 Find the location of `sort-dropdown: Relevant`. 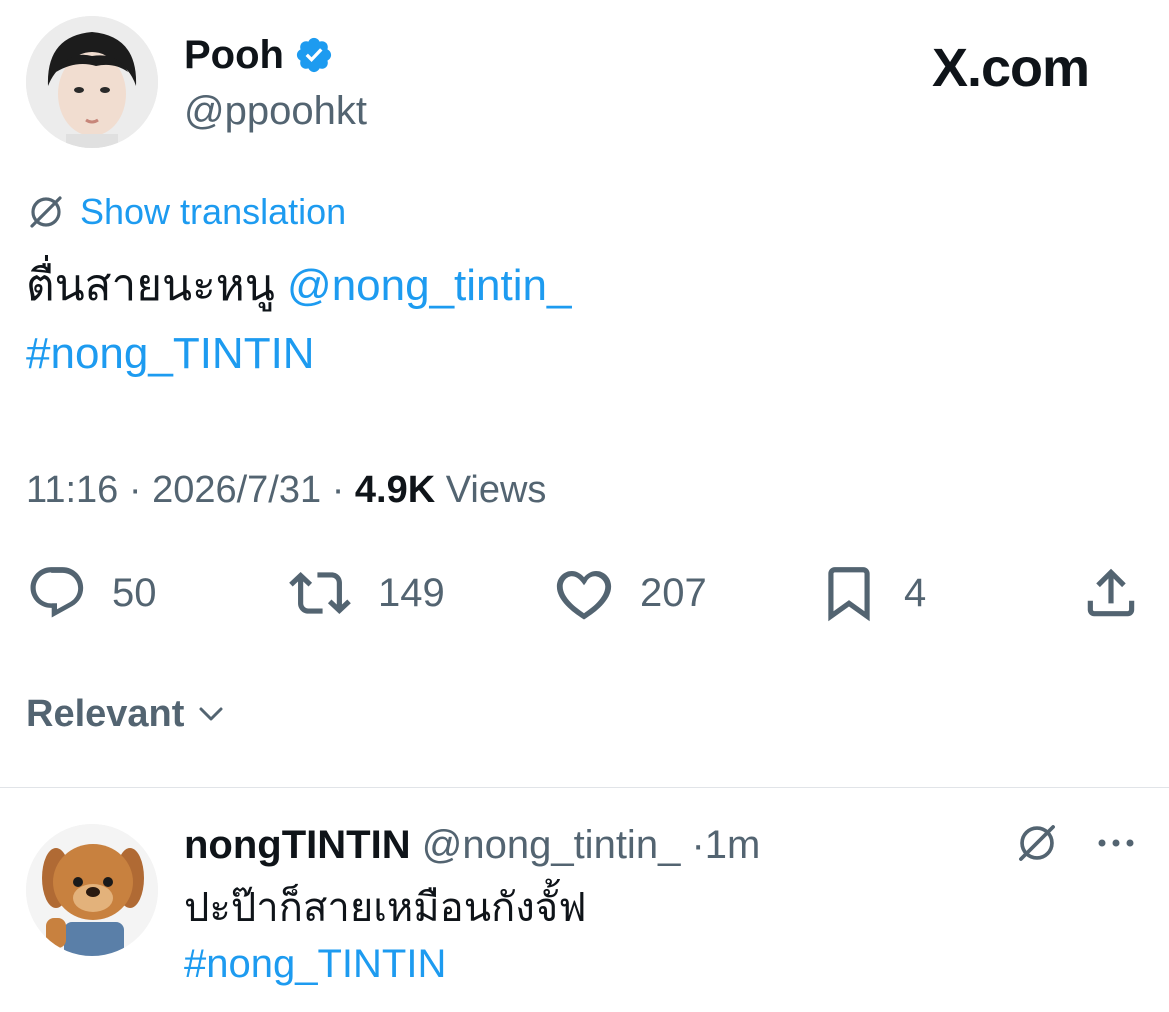

sort-dropdown: Relevant is located at coordinates (126, 714).